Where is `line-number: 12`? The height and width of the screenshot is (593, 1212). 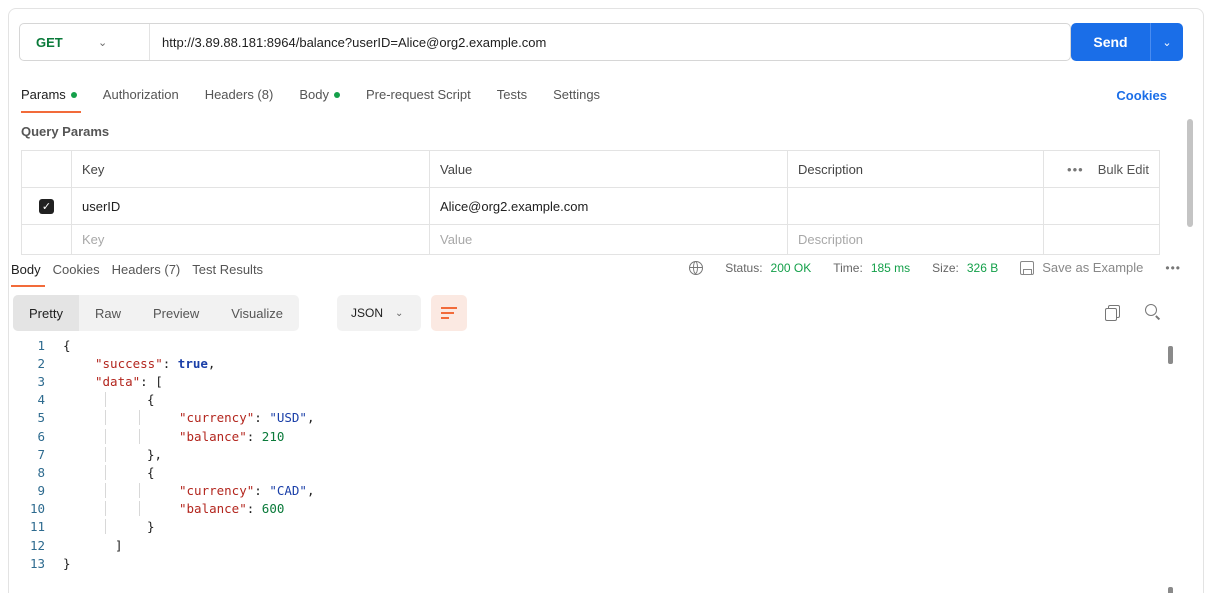 line-number: 12 is located at coordinates (37, 545).